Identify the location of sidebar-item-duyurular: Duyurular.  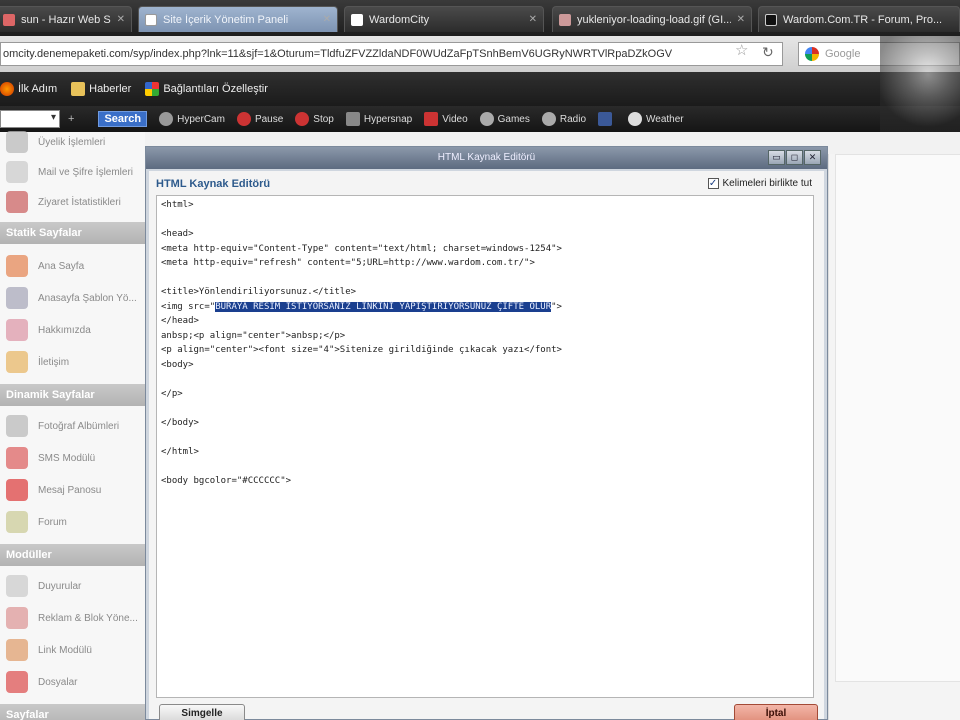
(72, 586).